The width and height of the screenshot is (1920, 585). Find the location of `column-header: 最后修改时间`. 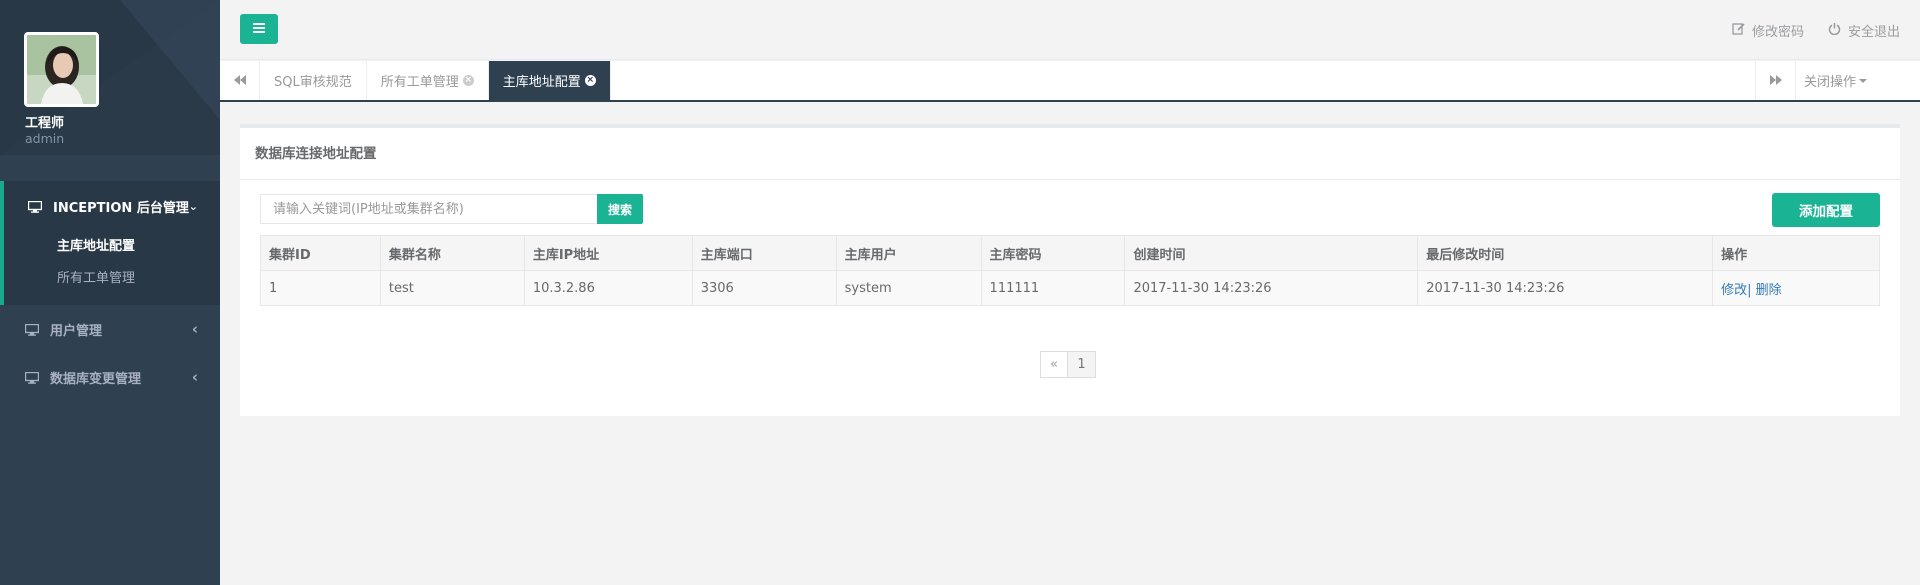

column-header: 最后修改时间 is located at coordinates (1565, 253).